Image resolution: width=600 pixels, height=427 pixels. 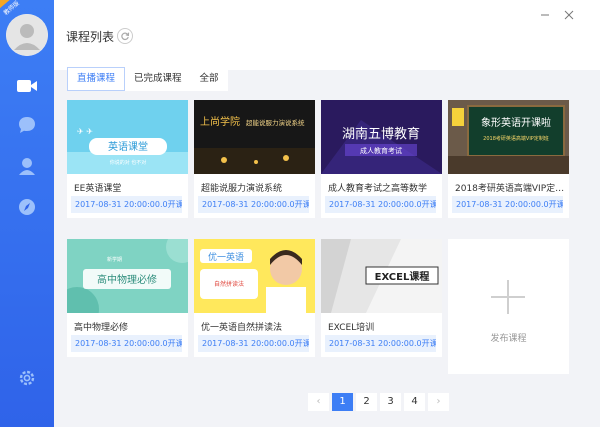 What do you see at coordinates (342, 402) in the screenshot?
I see `page-button-1: 1` at bounding box center [342, 402].